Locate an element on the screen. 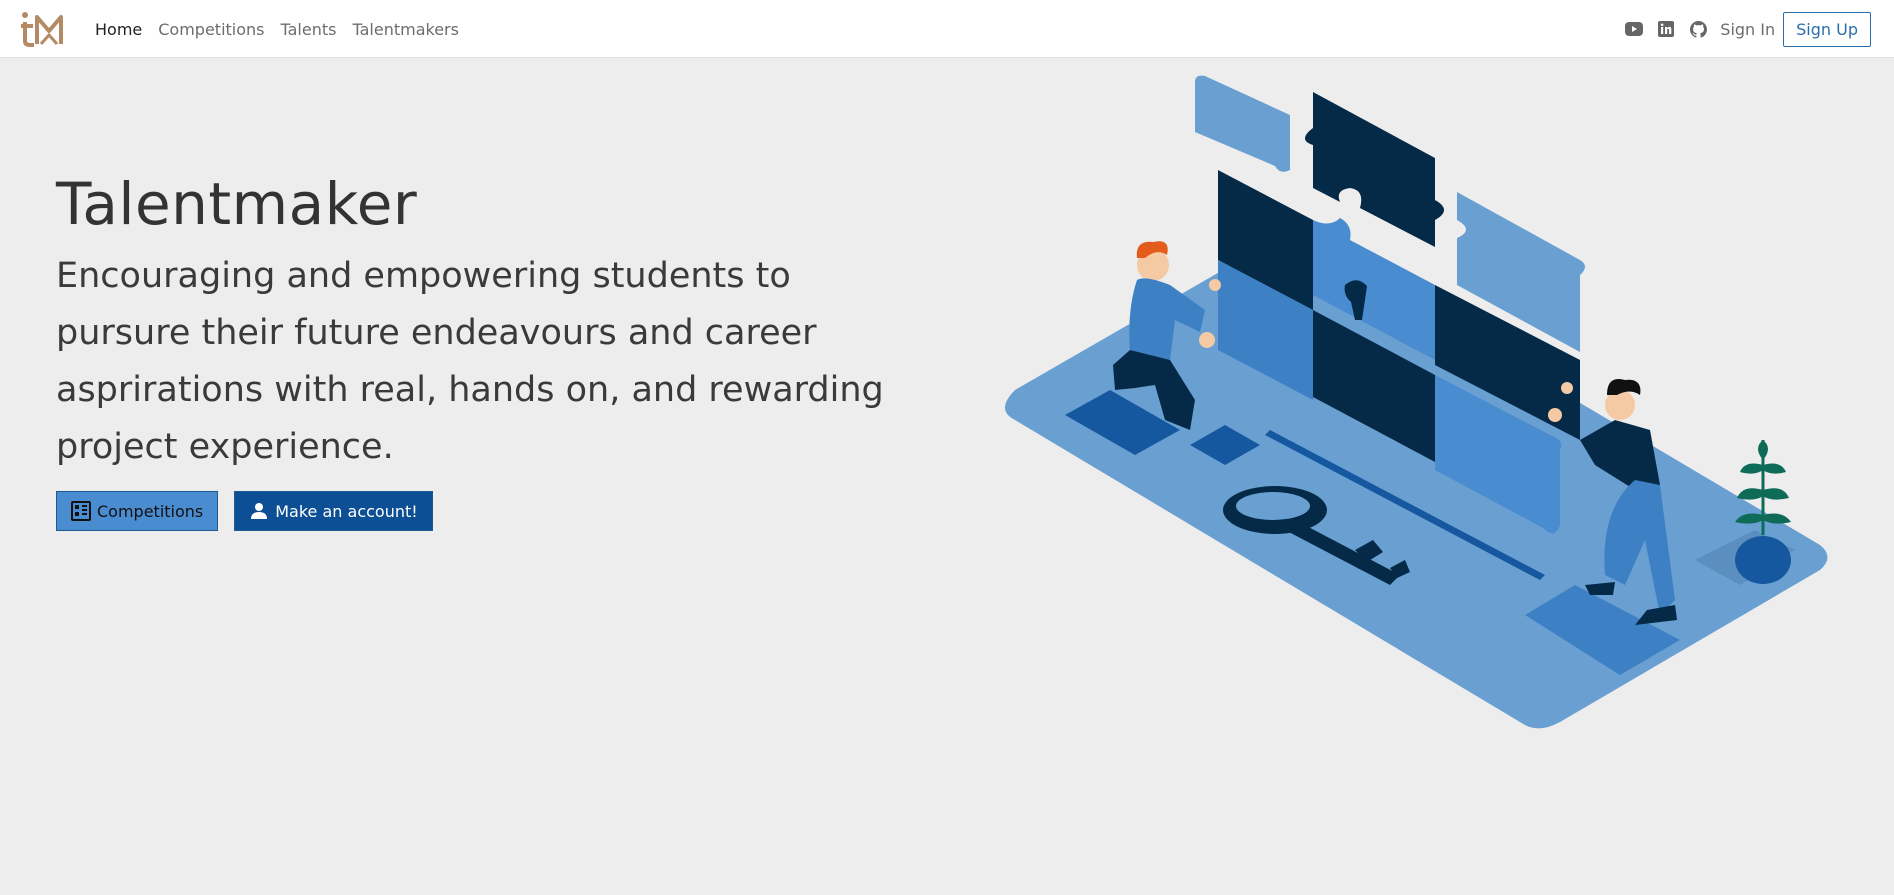  nav-competitions: Competitions is located at coordinates (211, 29).